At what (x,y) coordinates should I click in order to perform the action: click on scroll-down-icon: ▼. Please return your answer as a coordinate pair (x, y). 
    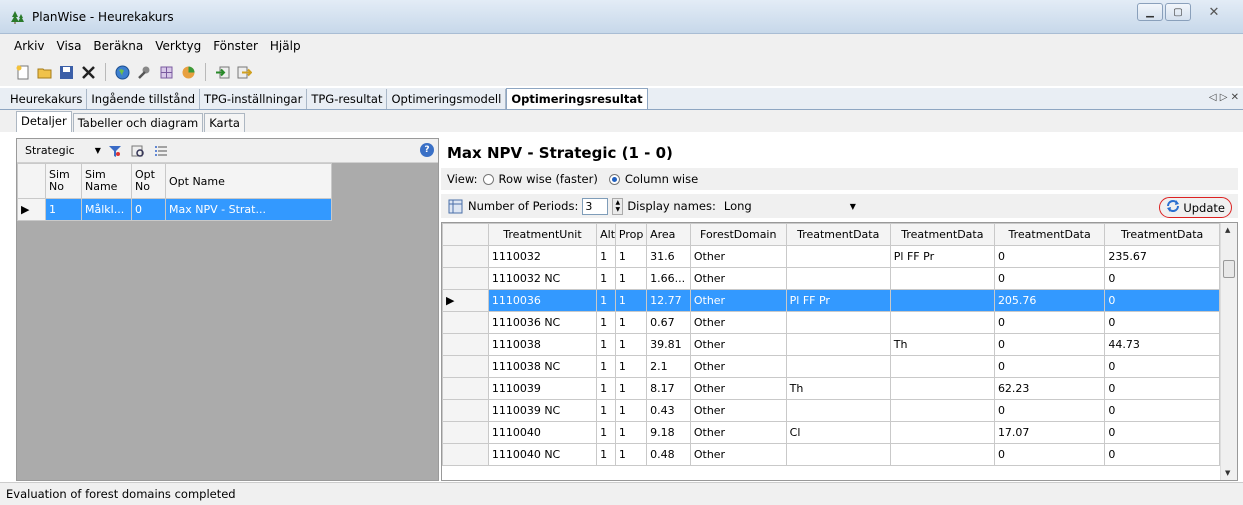
    Looking at the image, I should click on (1227, 473).